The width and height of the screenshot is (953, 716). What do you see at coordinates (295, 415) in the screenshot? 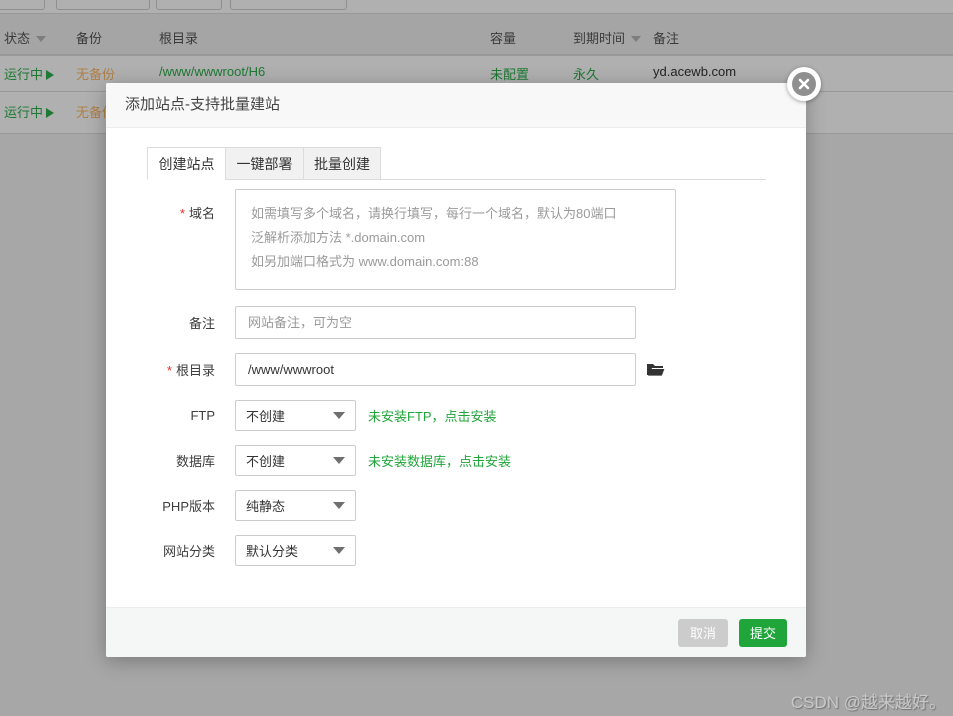
I see `ftp-select: 不创建` at bounding box center [295, 415].